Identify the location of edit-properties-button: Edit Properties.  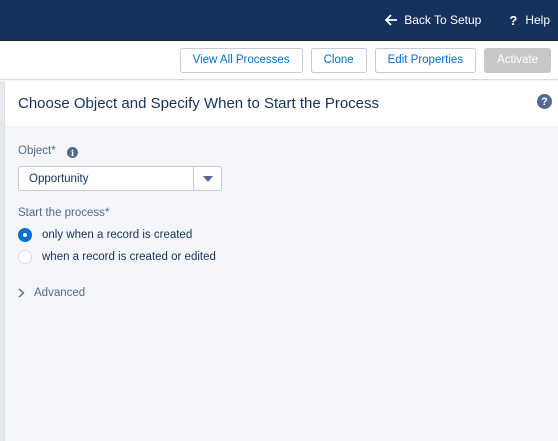
(425, 60).